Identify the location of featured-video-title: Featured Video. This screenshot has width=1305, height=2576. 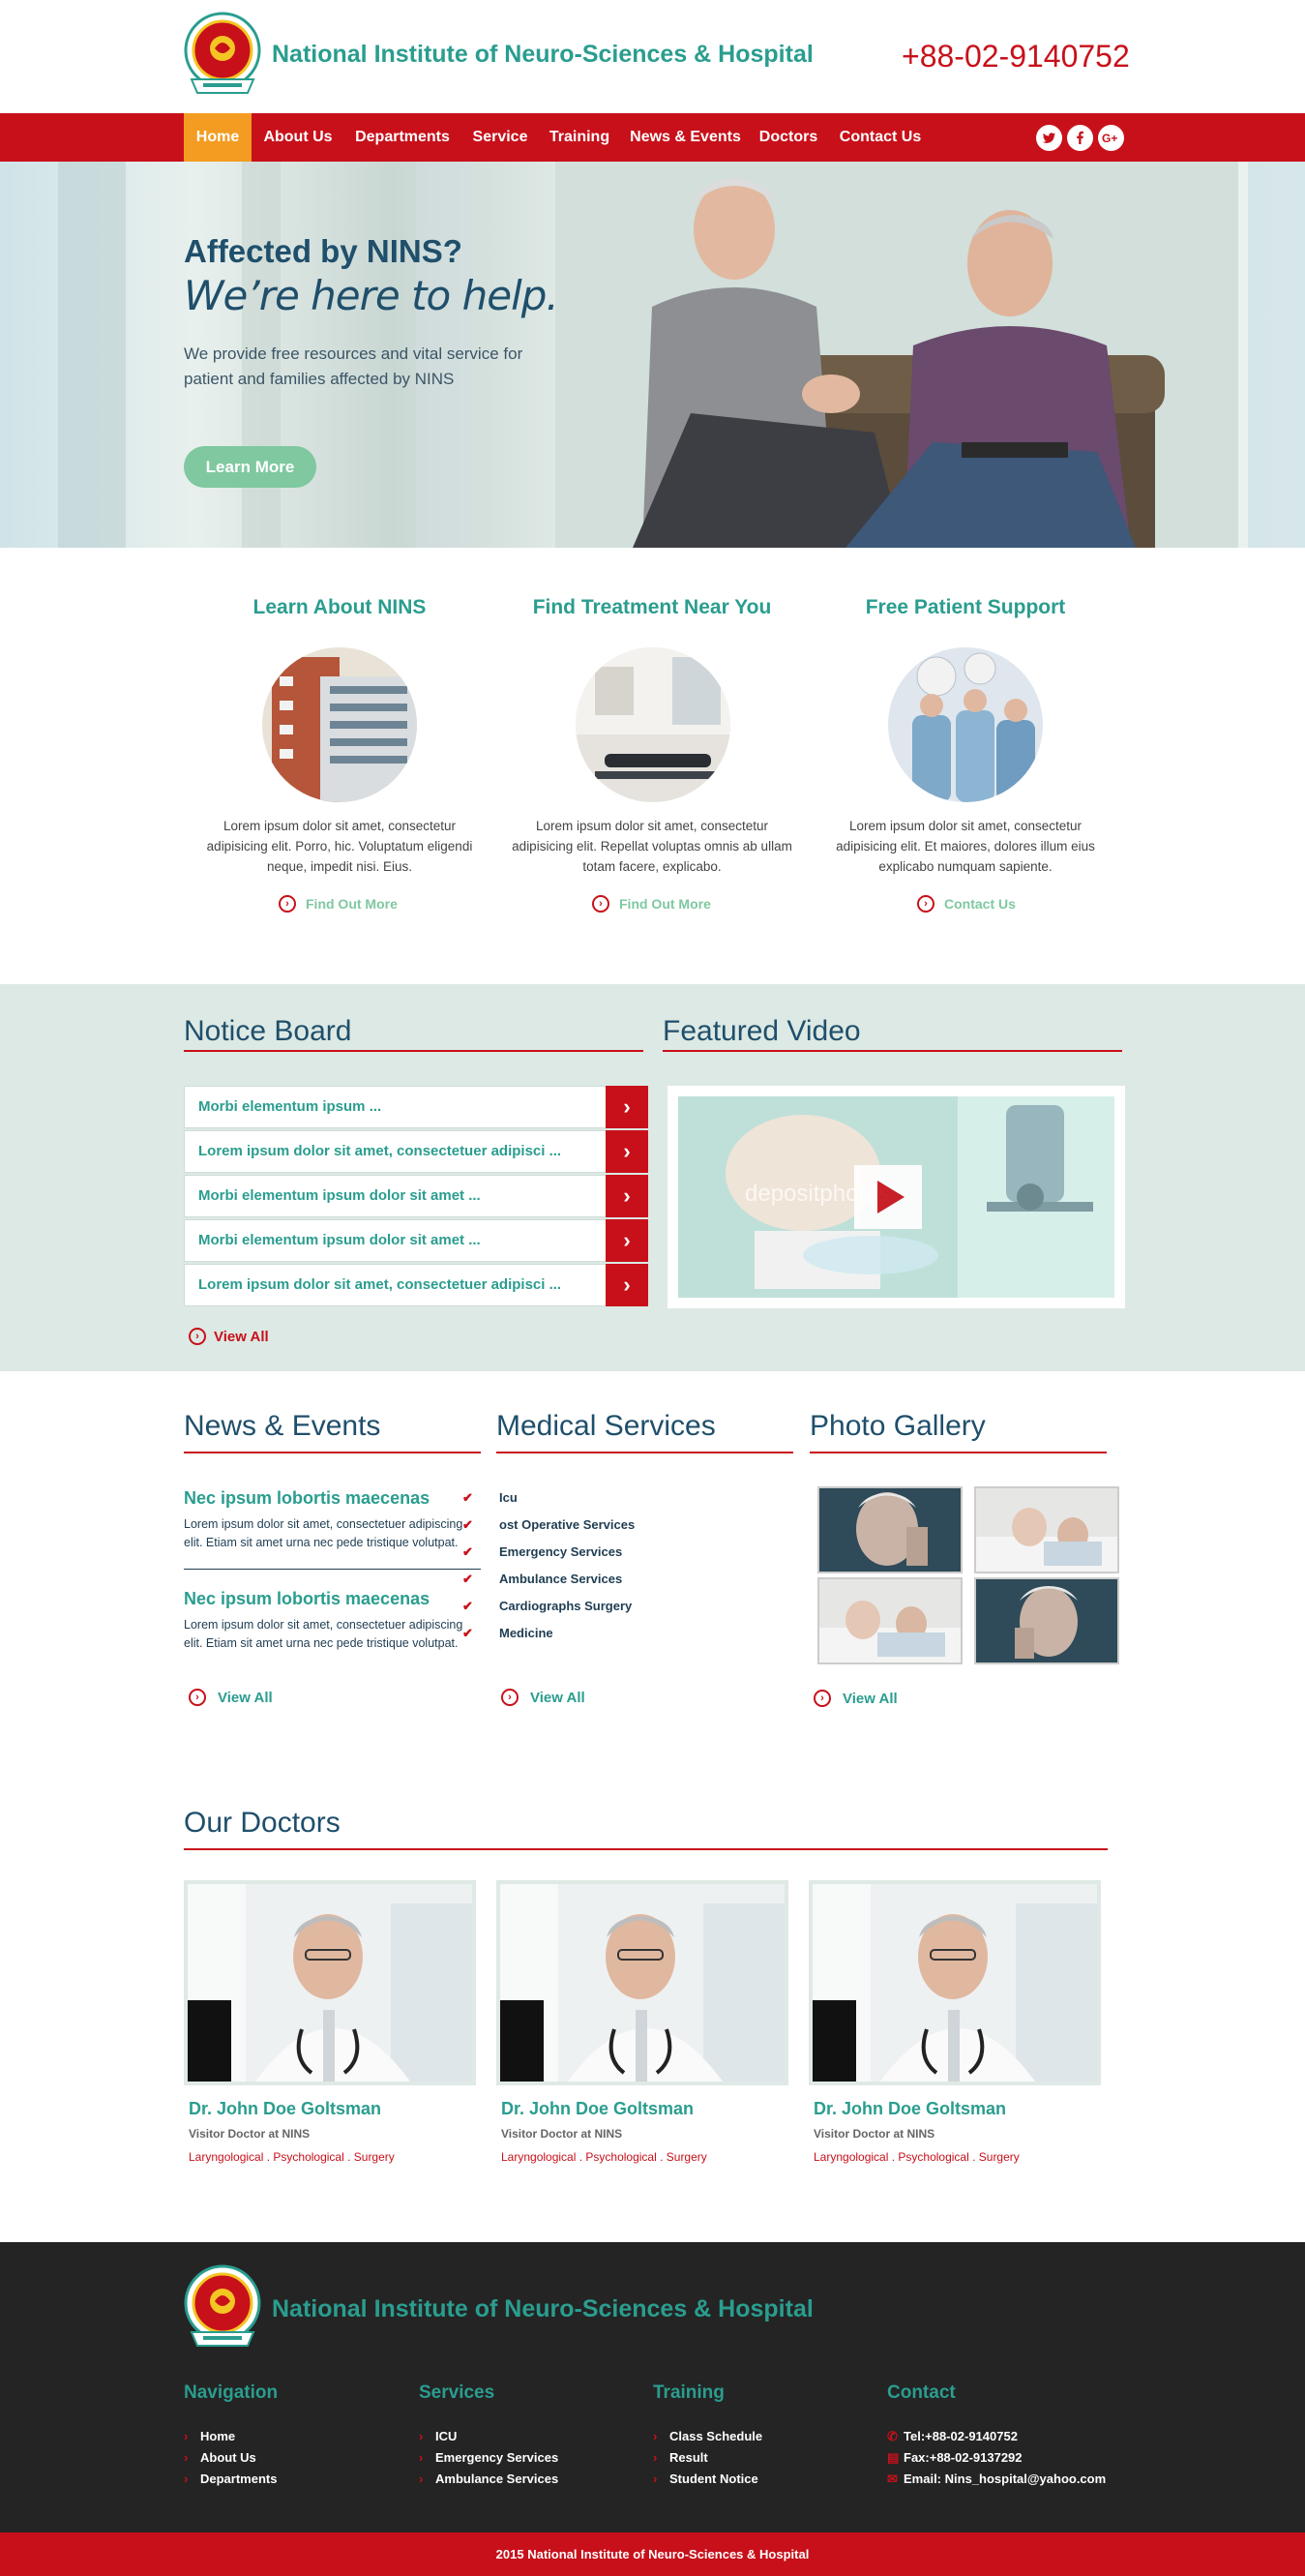
(762, 1031).